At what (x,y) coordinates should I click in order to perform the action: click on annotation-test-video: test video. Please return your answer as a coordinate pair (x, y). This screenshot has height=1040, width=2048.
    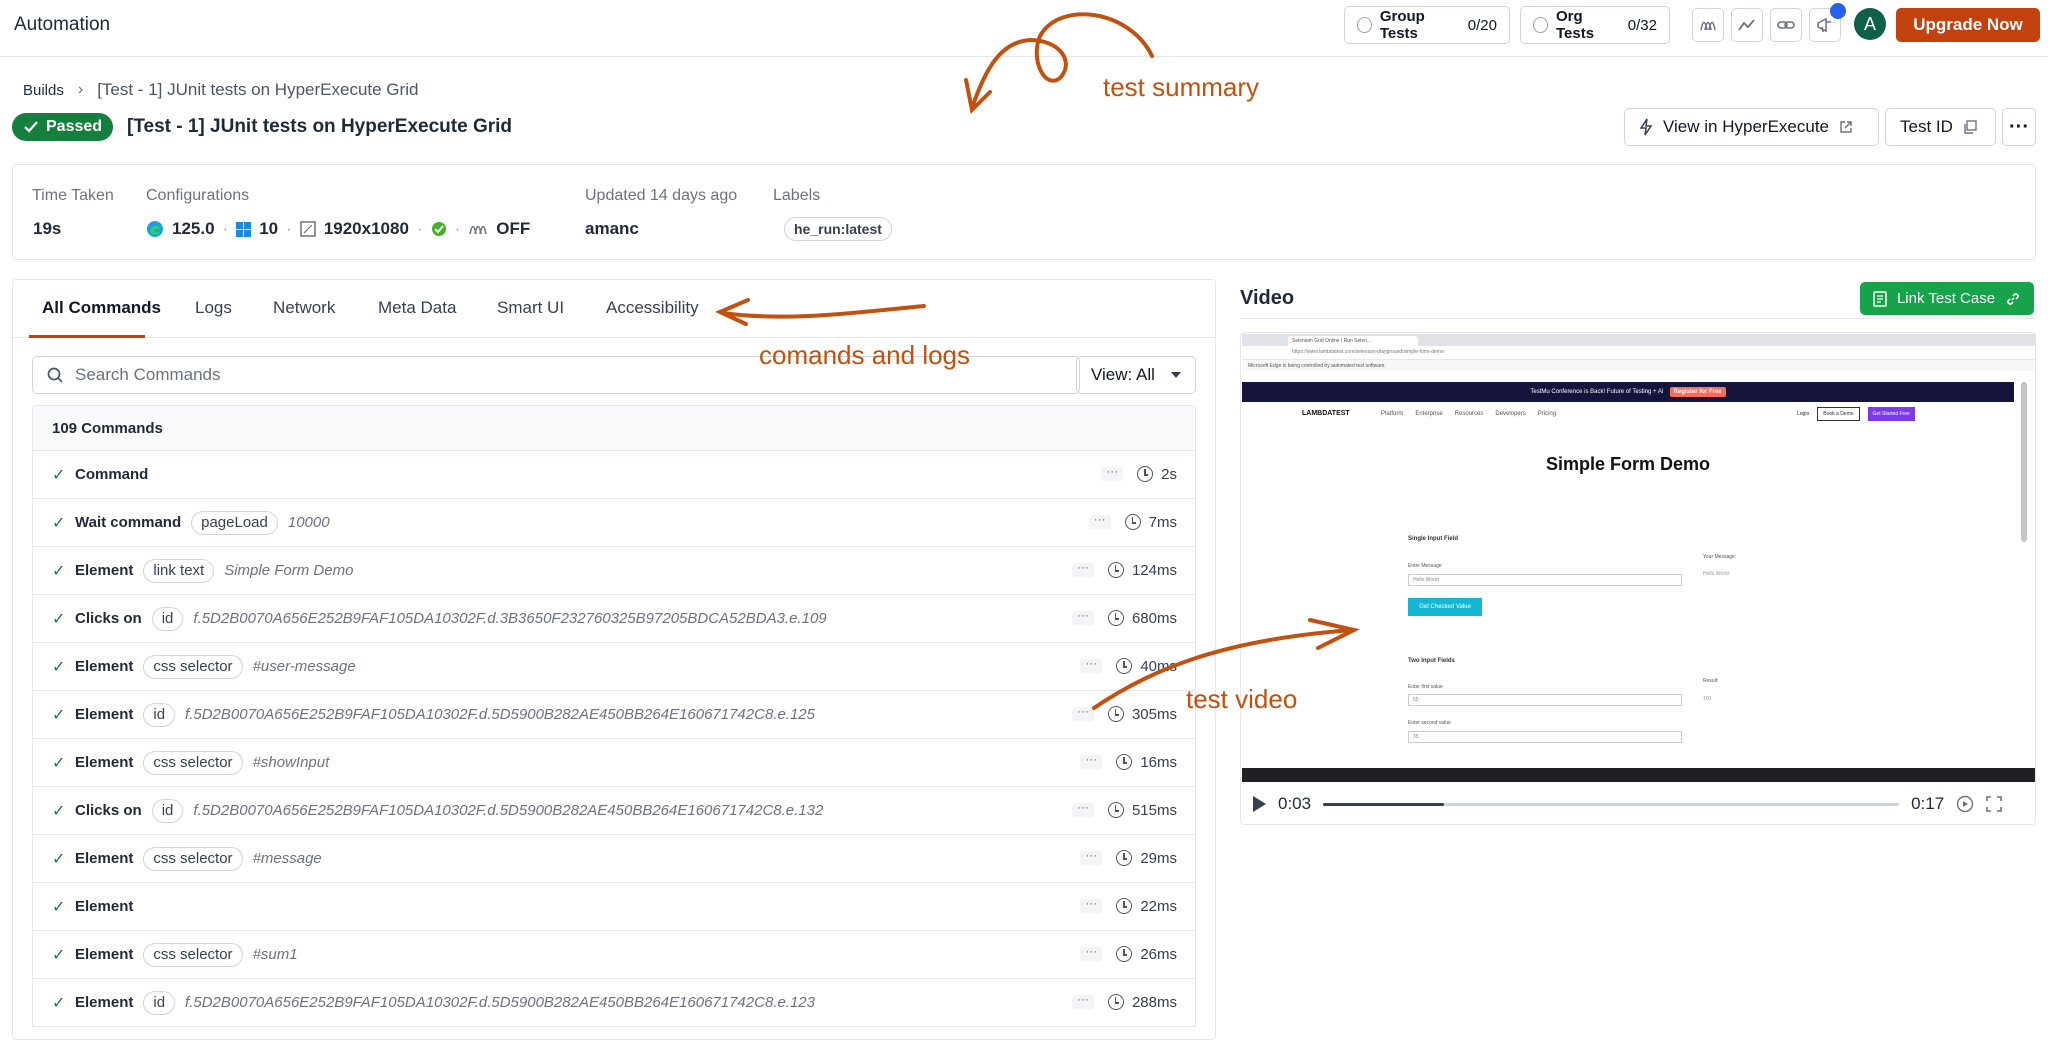
    Looking at the image, I should click on (1242, 699).